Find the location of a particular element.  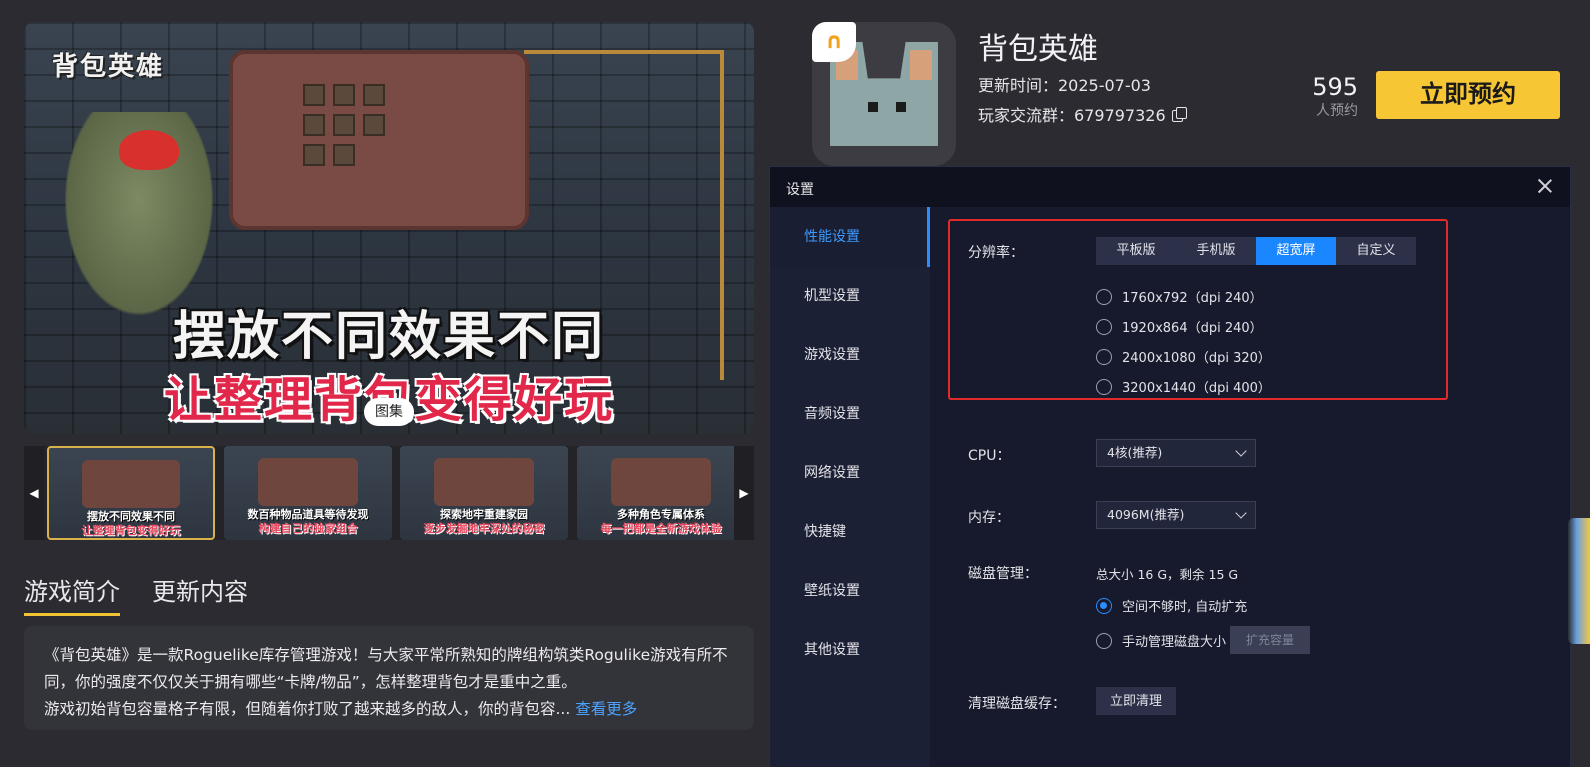

nav-other: 其他设置 is located at coordinates (850, 650).